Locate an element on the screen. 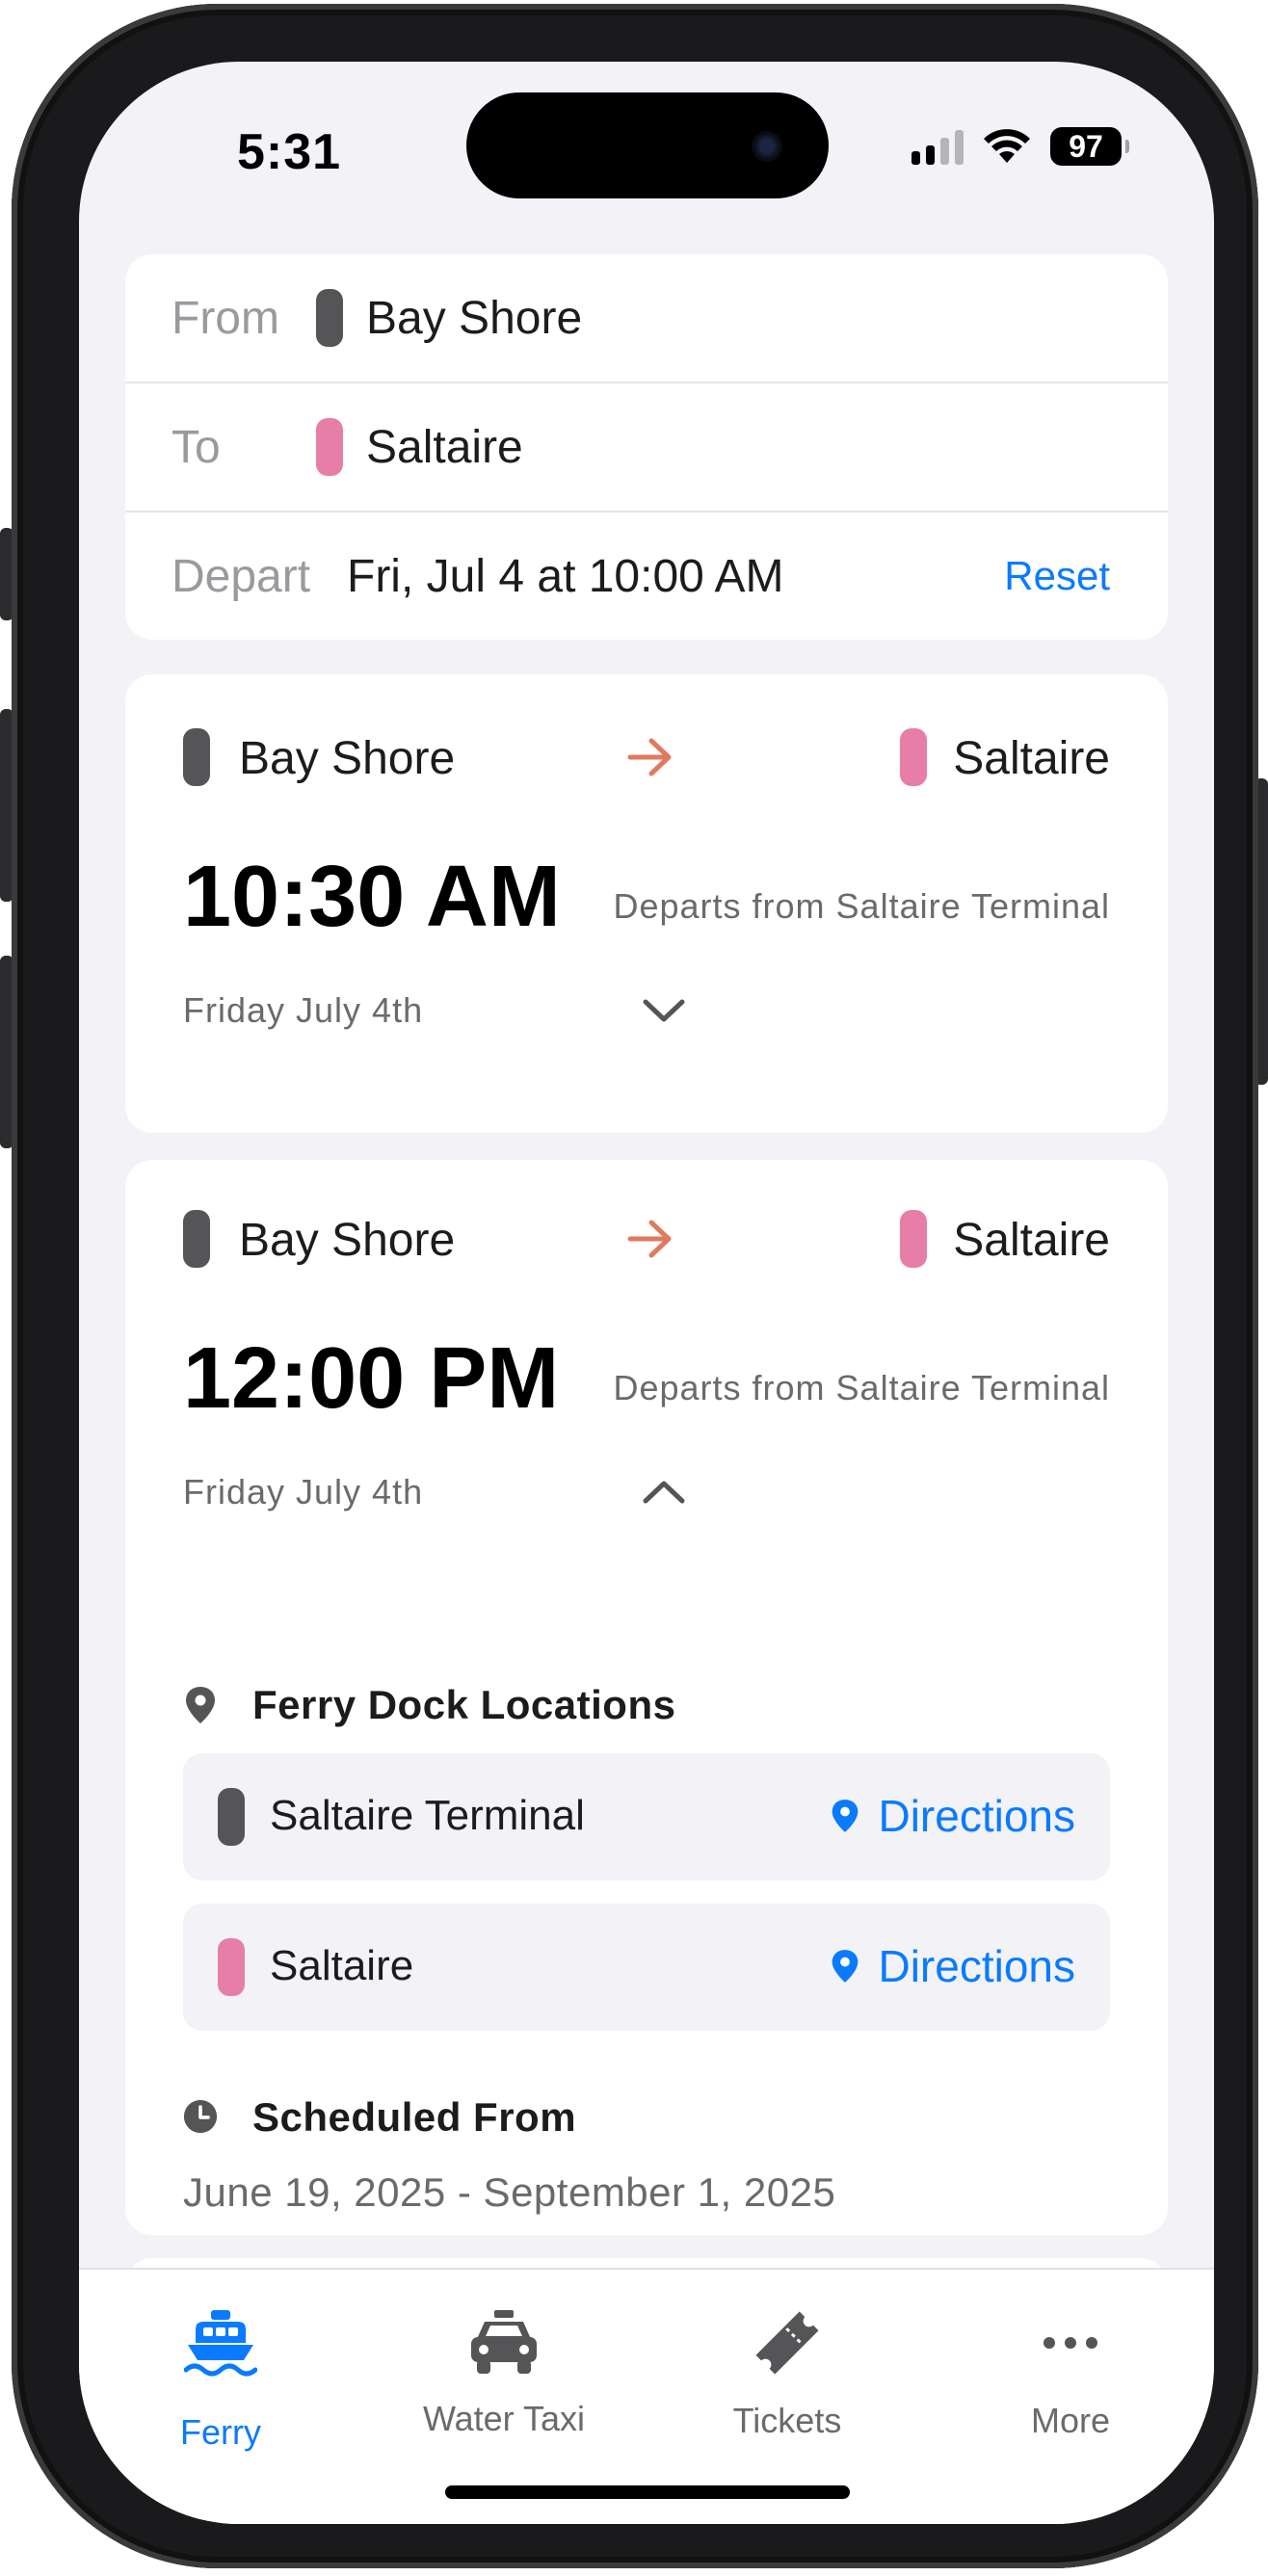 This screenshot has height=2576, width=1268. depart-row: Depart Fri, Jul 4 at 10:00 AM Reset is located at coordinates (646, 577).